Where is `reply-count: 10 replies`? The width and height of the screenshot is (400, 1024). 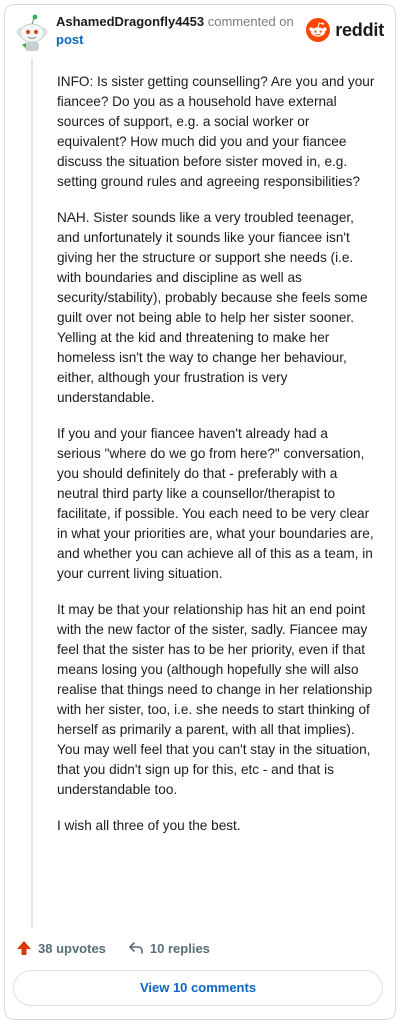 reply-count: 10 replies is located at coordinates (179, 948).